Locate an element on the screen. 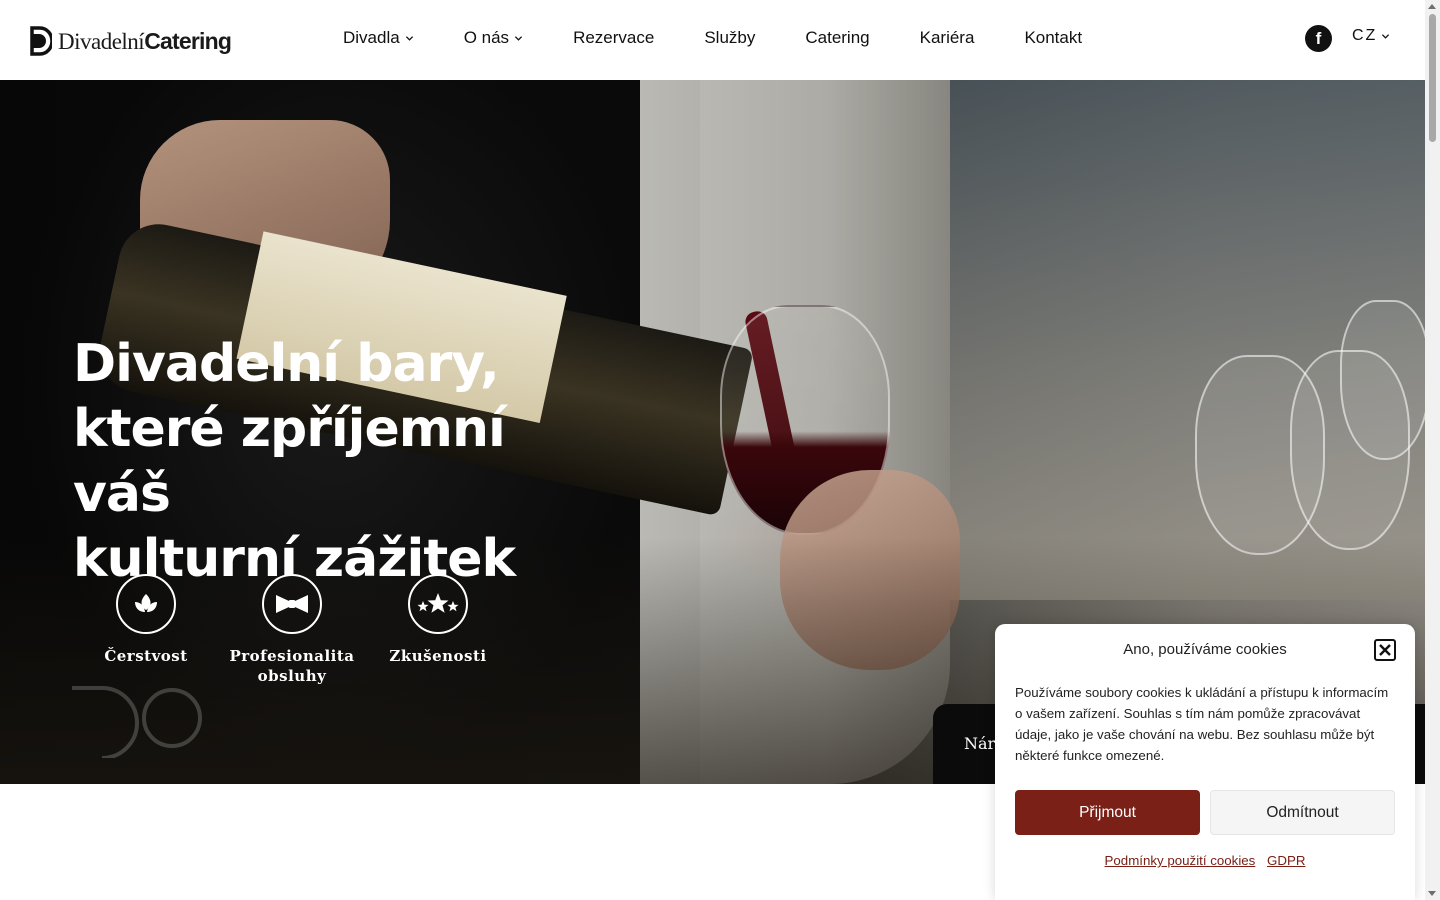 The width and height of the screenshot is (1440, 900). nav-item-divadla: Divadla is located at coordinates (378, 38).